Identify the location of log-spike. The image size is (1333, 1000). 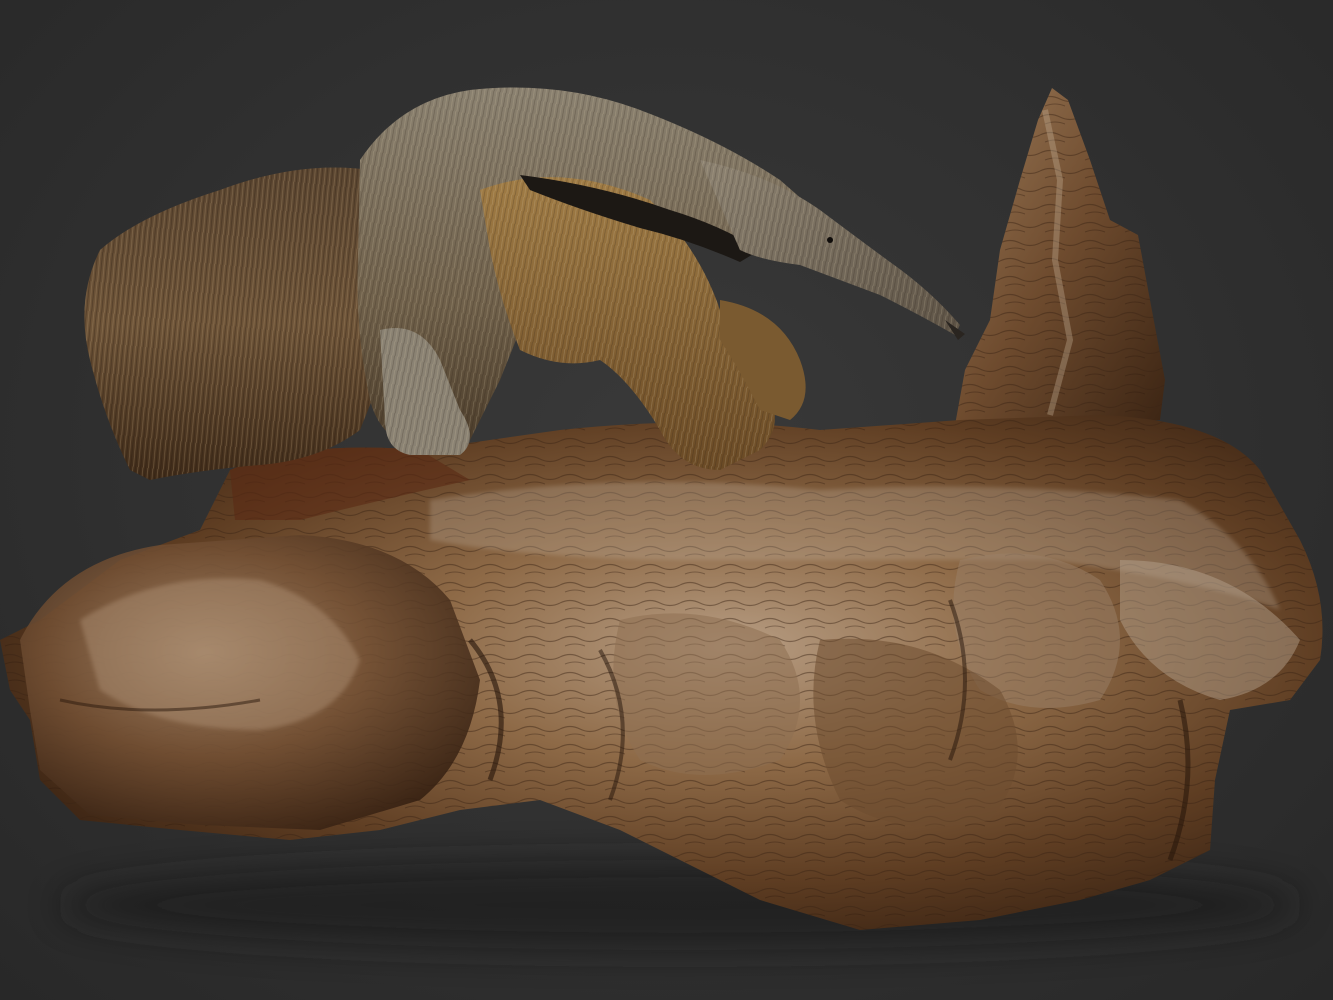
(1060, 259).